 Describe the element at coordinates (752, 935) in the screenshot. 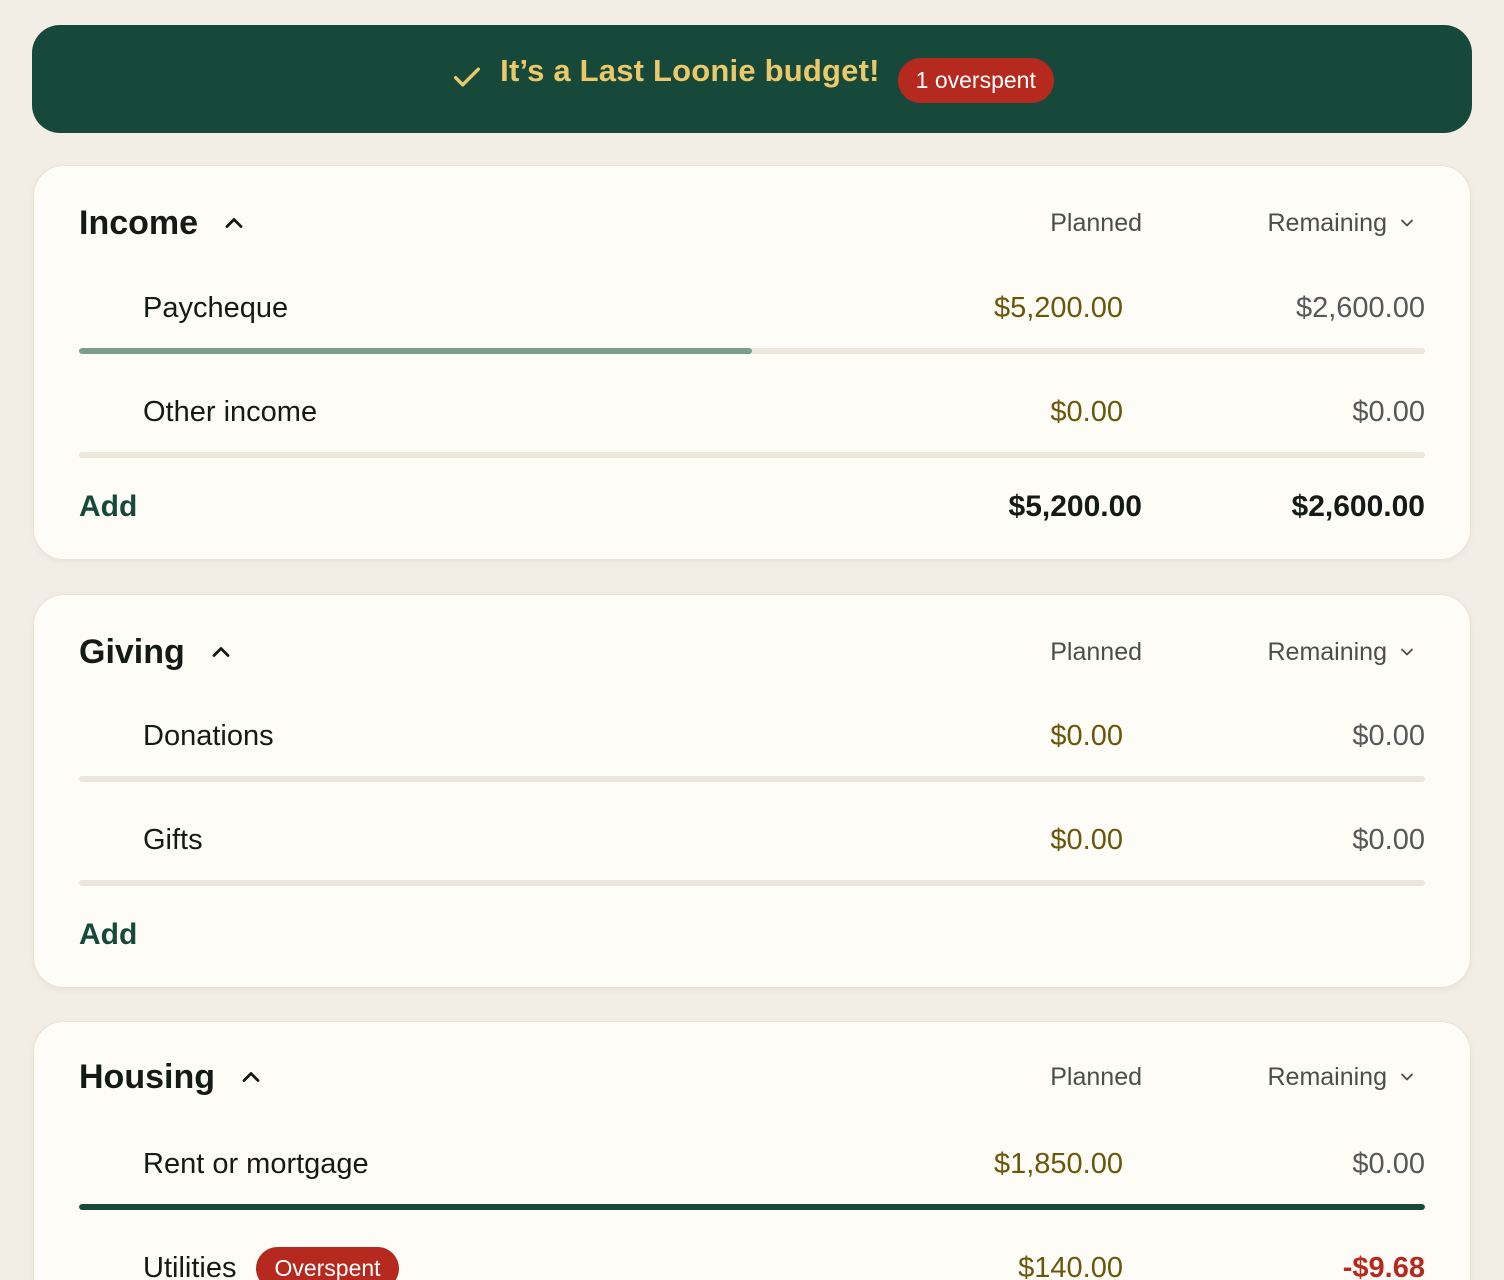

I see `giving-footer: Add` at that location.